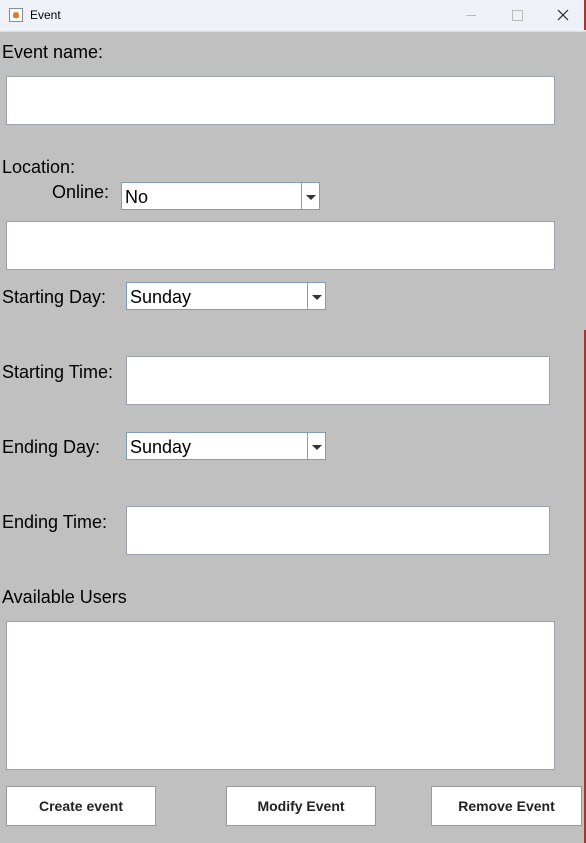  I want to click on close-icon, so click(563, 15).